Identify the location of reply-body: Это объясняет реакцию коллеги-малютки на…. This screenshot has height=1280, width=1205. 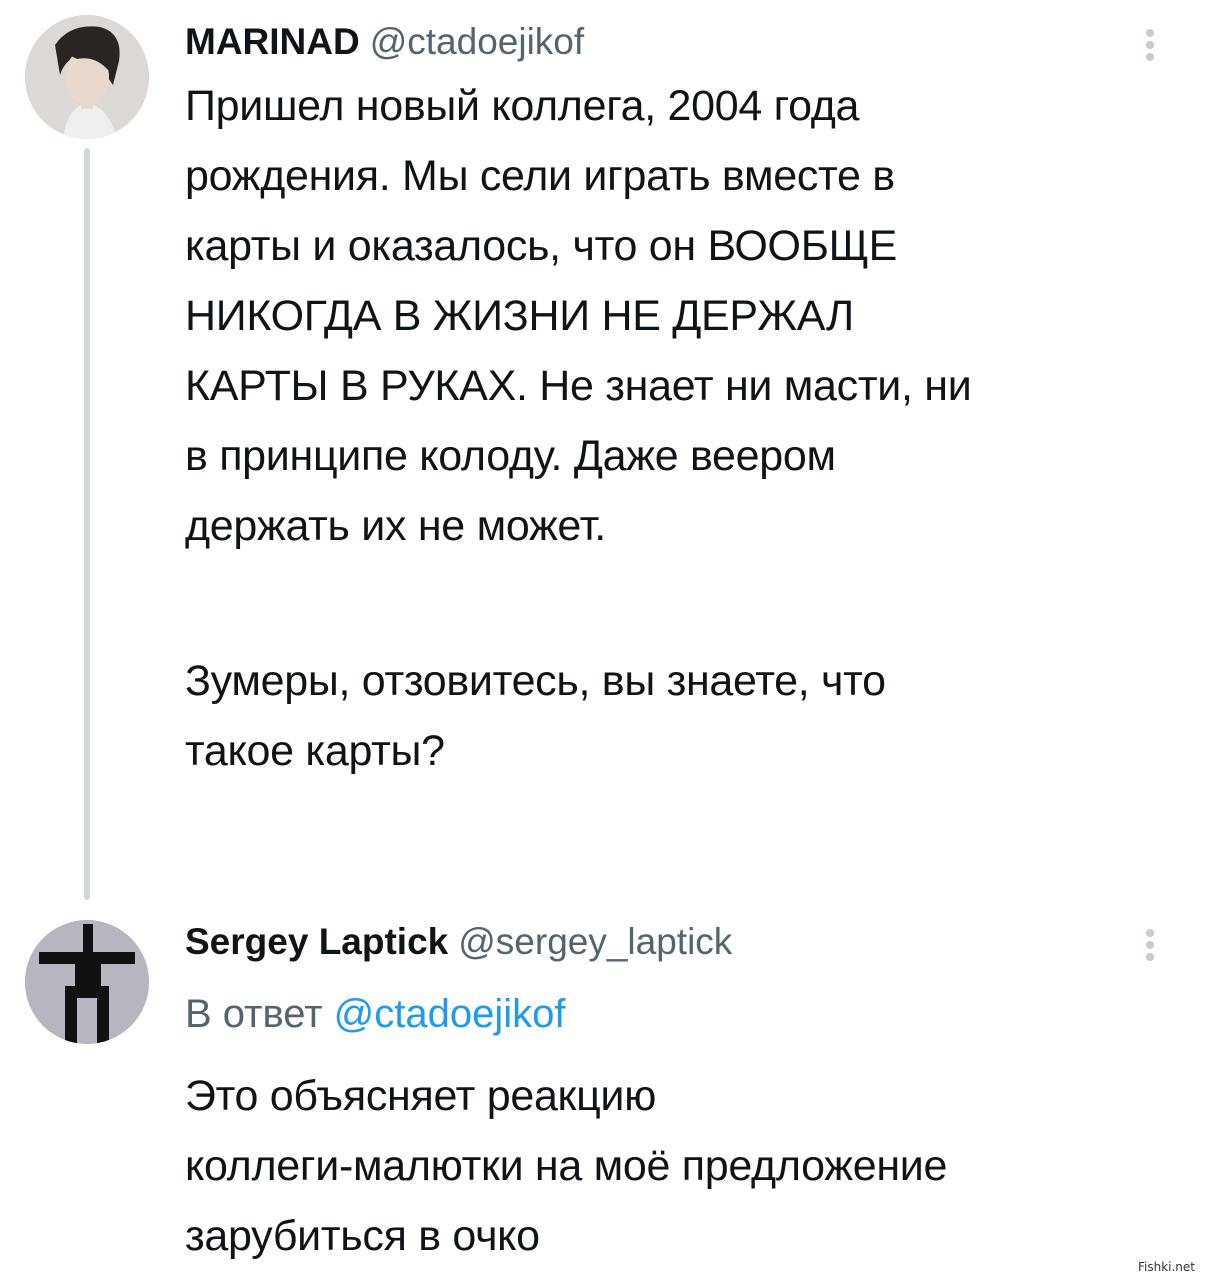
(680, 1166).